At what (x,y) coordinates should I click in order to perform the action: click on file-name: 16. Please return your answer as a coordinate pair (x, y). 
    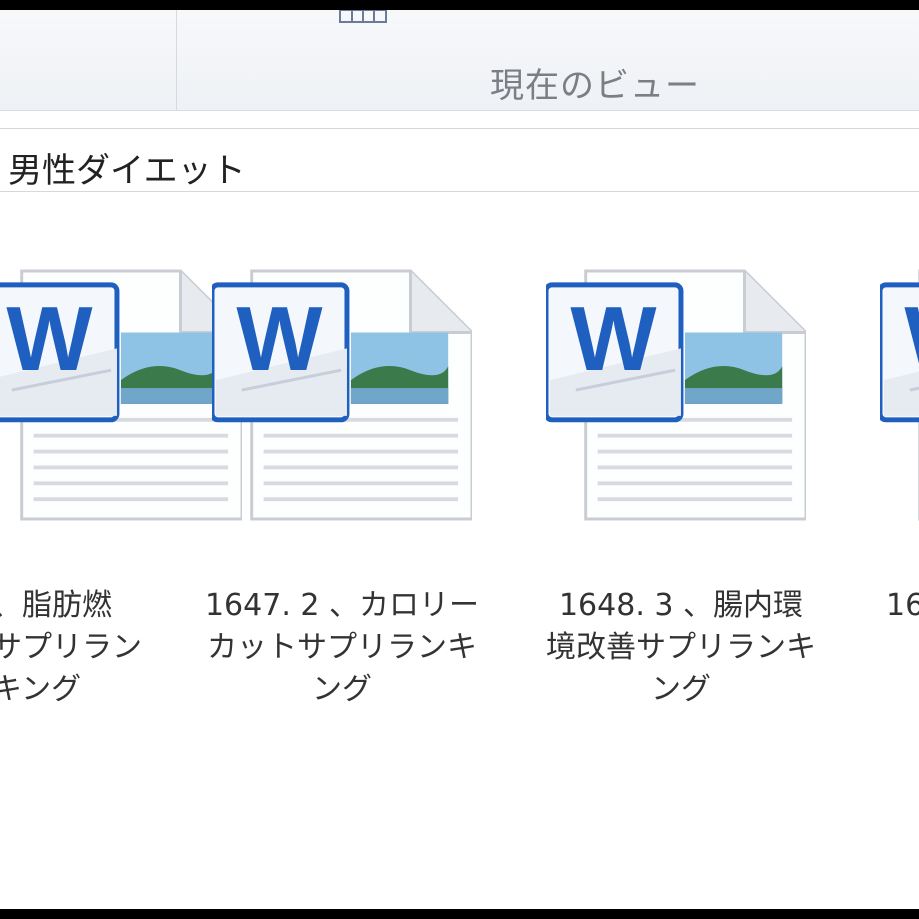
    Looking at the image, I should click on (902, 605).